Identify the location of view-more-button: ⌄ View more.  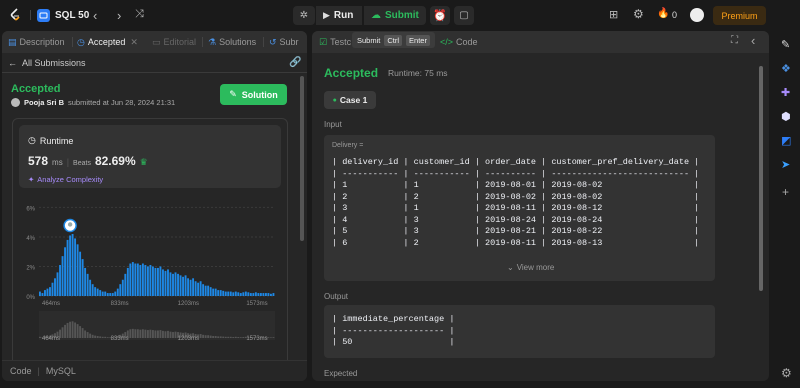
(530, 267).